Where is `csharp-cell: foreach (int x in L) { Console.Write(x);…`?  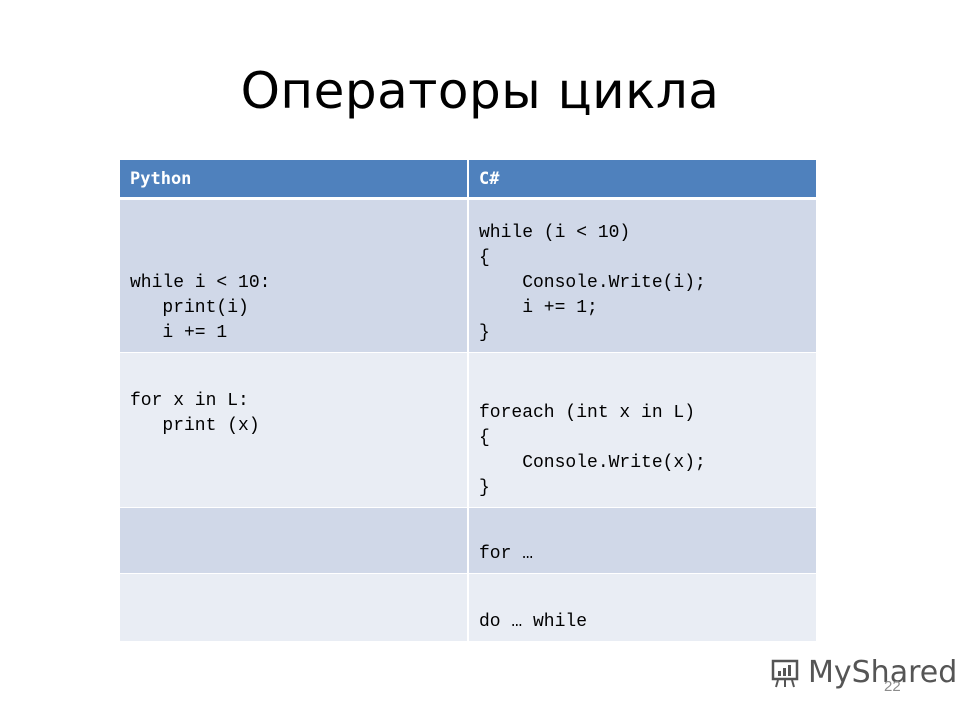 csharp-cell: foreach (int x in L) { Console.Write(x);… is located at coordinates (642, 430).